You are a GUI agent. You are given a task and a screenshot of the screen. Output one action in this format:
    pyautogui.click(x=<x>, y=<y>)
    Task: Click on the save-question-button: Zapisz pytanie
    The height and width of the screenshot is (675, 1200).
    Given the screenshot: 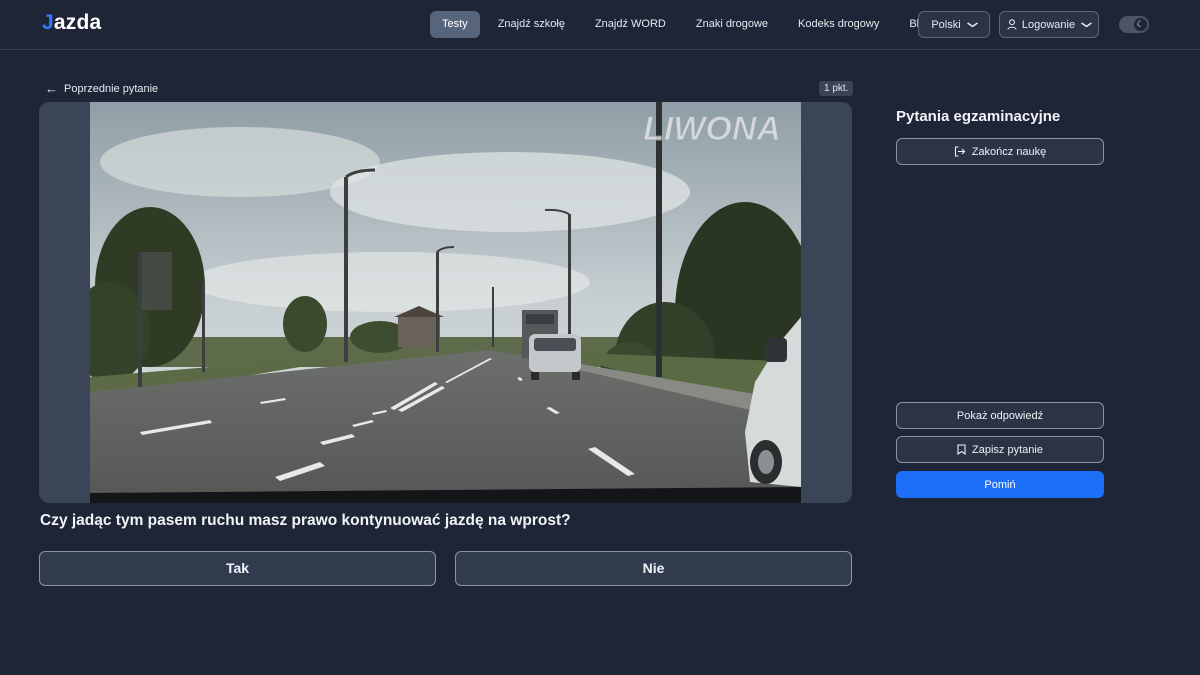 What is the action you would take?
    pyautogui.click(x=1000, y=449)
    